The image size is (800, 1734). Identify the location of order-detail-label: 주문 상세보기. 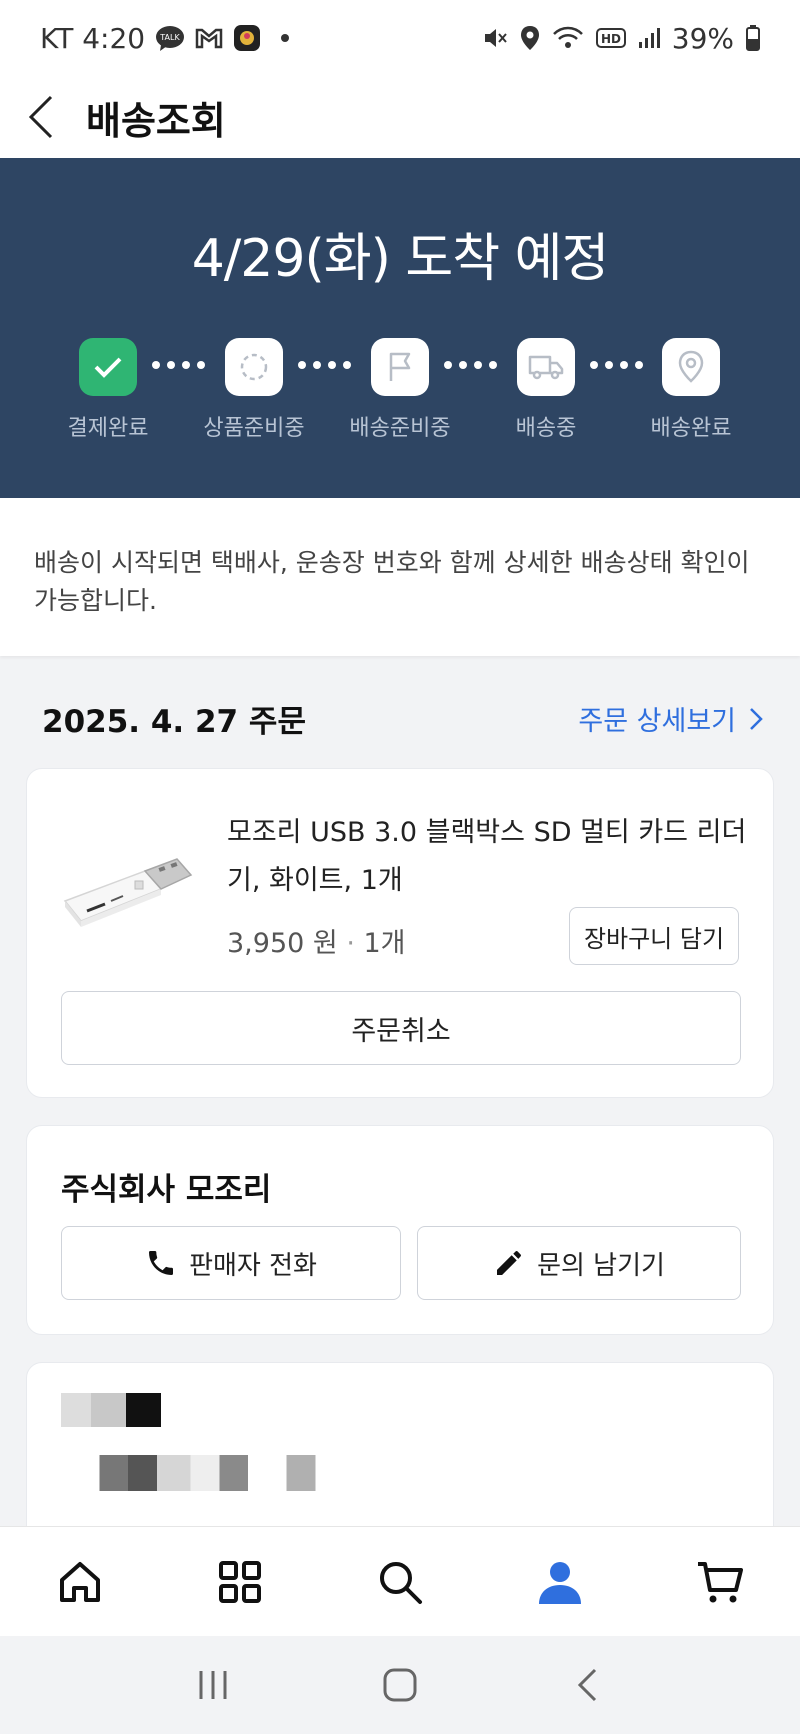
(657, 721).